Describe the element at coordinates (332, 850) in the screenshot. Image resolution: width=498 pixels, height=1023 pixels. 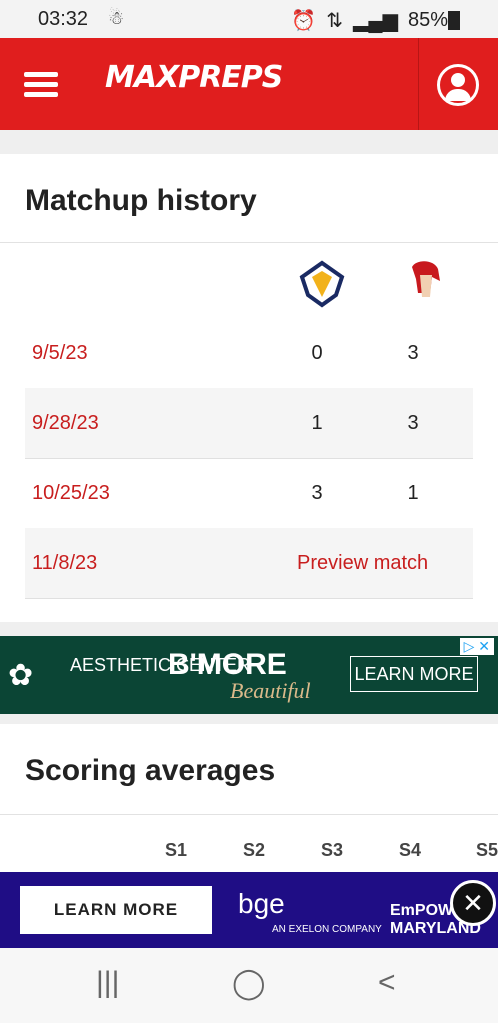
I see `column-header: S3` at that location.